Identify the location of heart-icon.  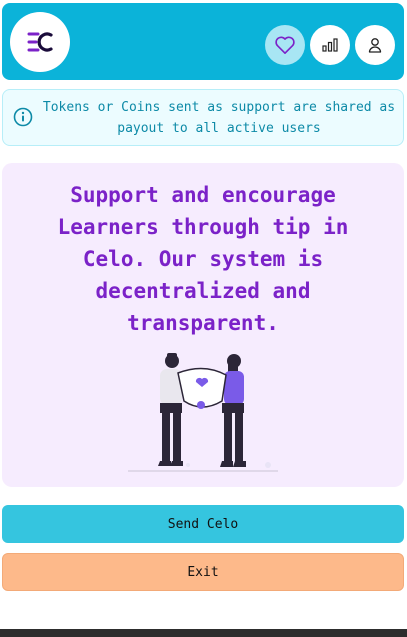
(285, 45).